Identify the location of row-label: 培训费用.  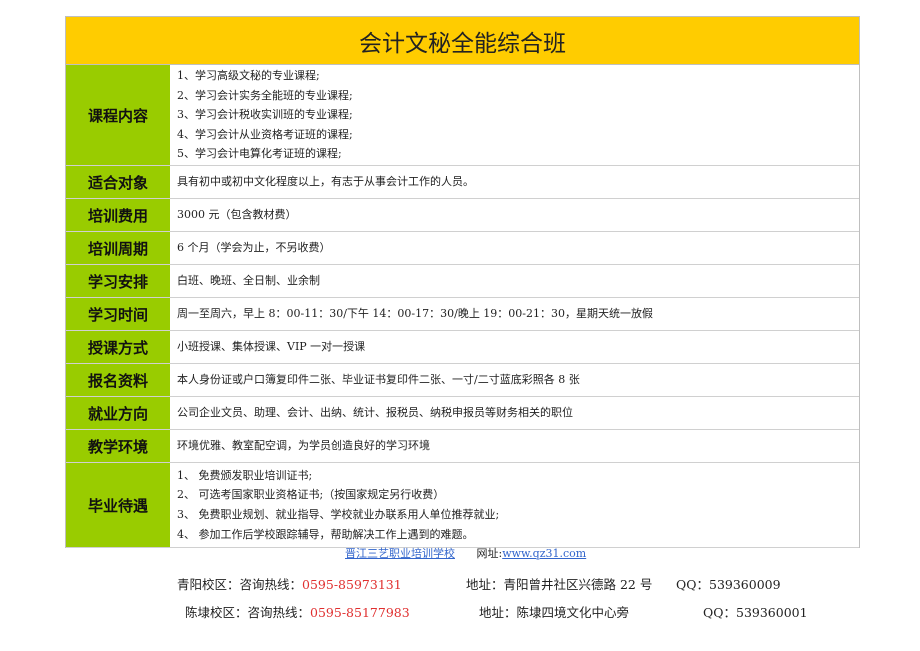
(118, 215).